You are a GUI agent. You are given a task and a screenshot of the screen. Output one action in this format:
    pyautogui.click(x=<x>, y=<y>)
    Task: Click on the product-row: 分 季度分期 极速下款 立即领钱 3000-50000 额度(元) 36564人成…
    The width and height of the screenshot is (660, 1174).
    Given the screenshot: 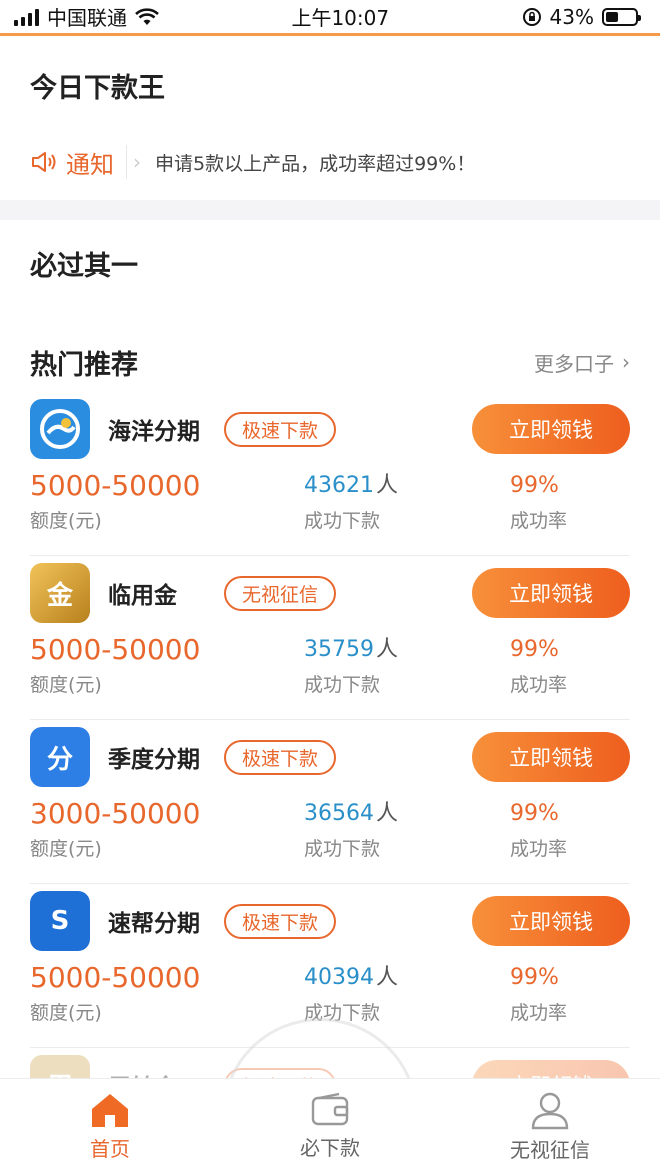 What is the action you would take?
    pyautogui.click(x=330, y=802)
    